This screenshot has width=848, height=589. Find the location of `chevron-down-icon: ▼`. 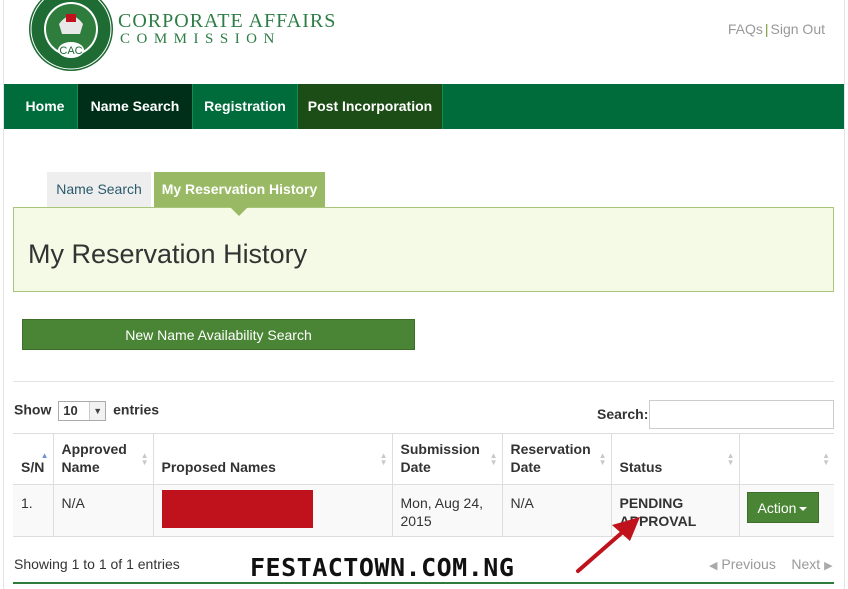

chevron-down-icon: ▼ is located at coordinates (97, 411).